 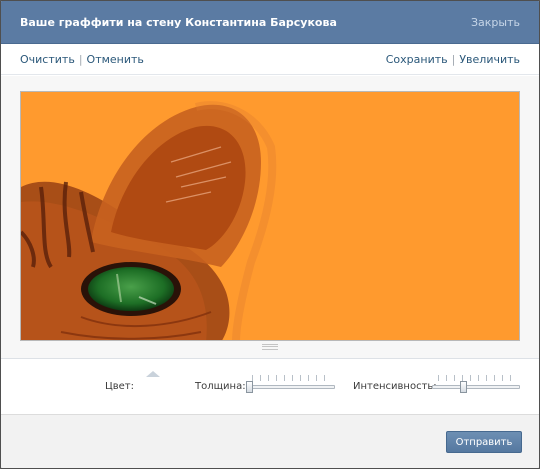 I want to click on thickness-slider, so click(x=290, y=384).